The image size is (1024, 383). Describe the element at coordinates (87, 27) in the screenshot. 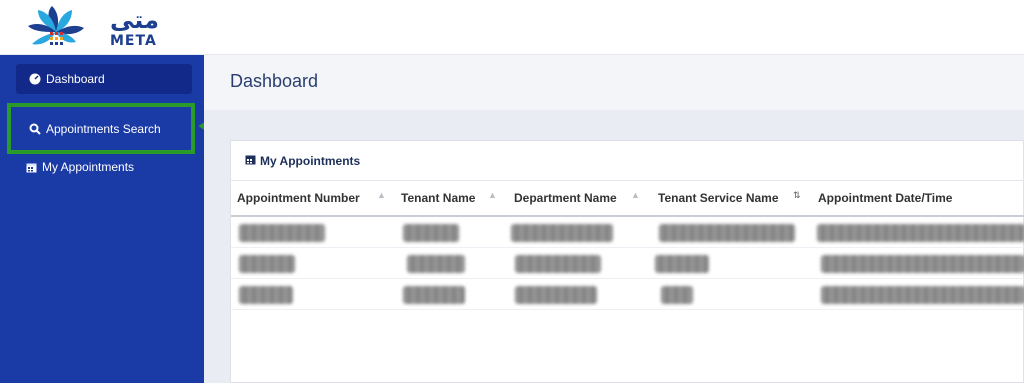

I see `meta-logo: متى META` at that location.